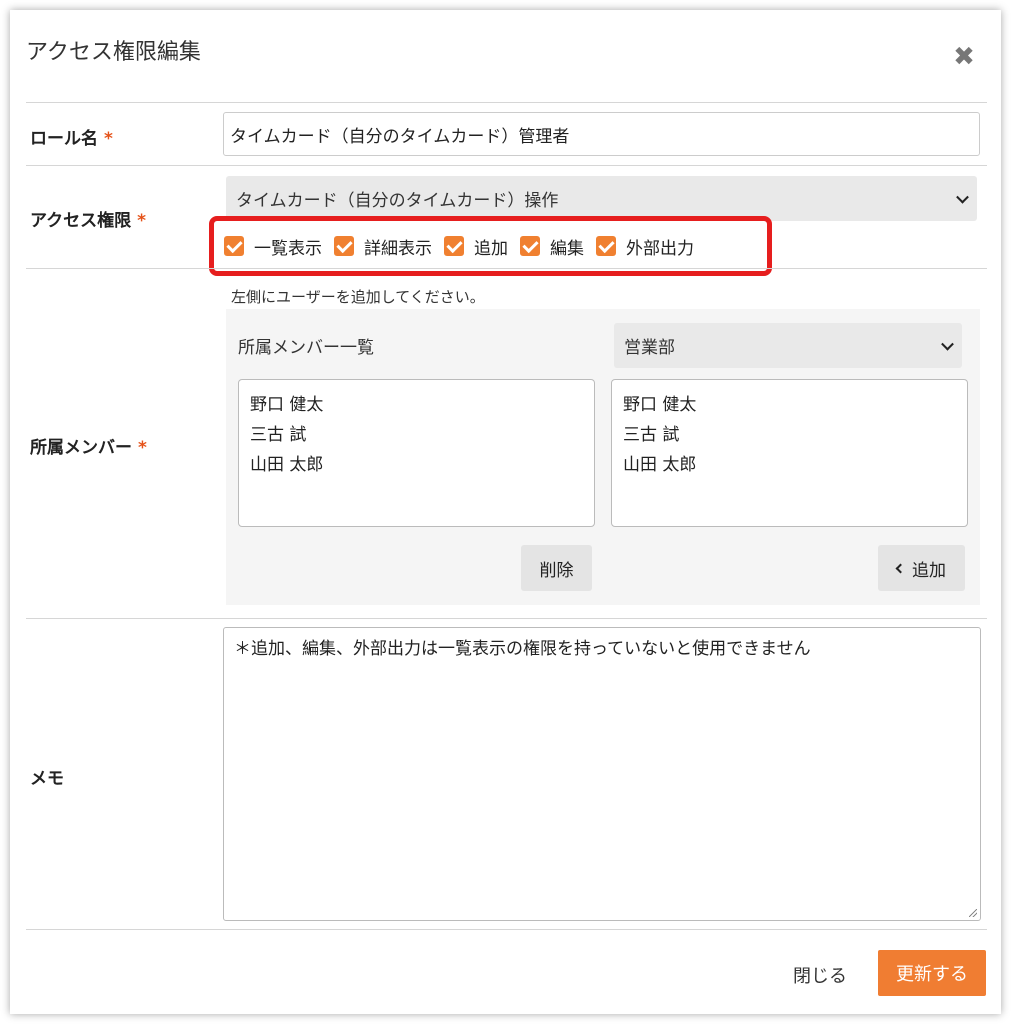 The width and height of the screenshot is (1015, 1028). I want to click on checkbox-detail-view: 詳細表示, so click(383, 246).